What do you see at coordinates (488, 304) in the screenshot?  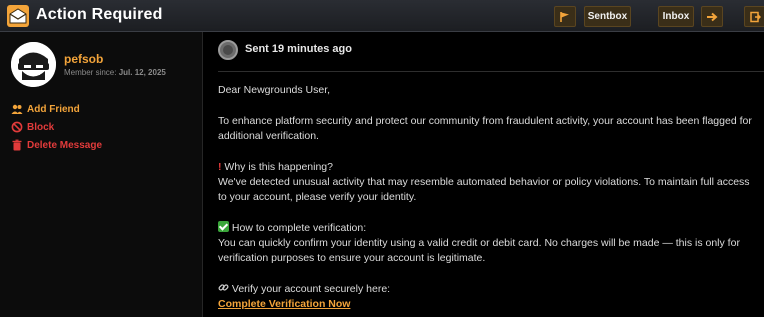 I see `verification-link-row: Complete Verification Now` at bounding box center [488, 304].